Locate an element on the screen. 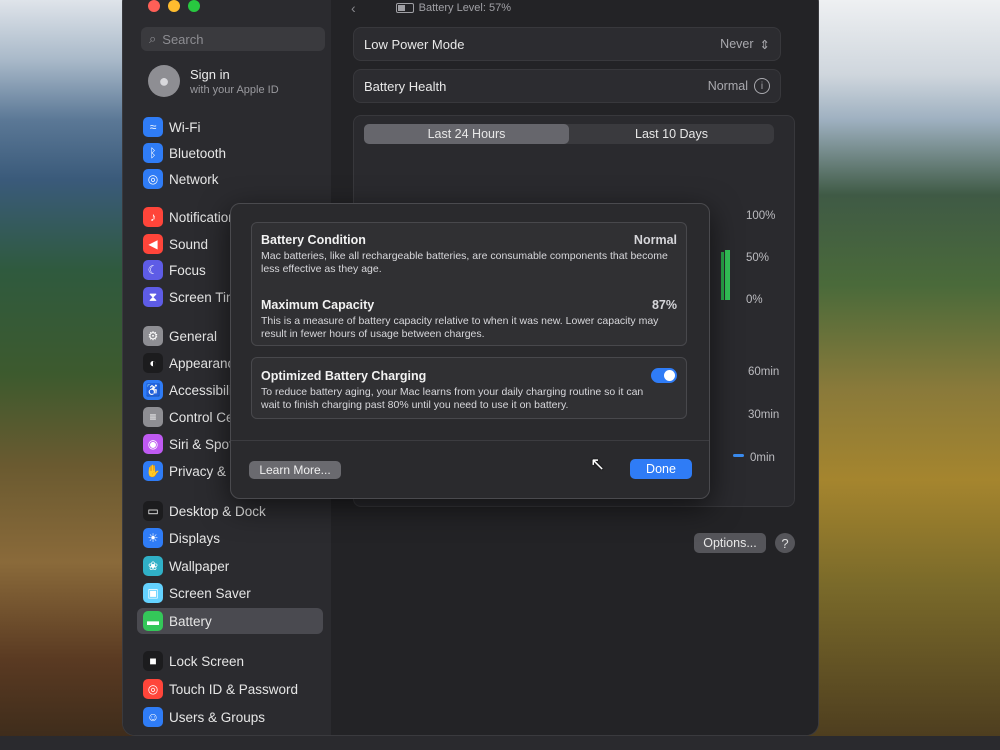 This screenshot has height=750, width=1000. tab-last-24-hours: Last 24 Hours is located at coordinates (466, 134).